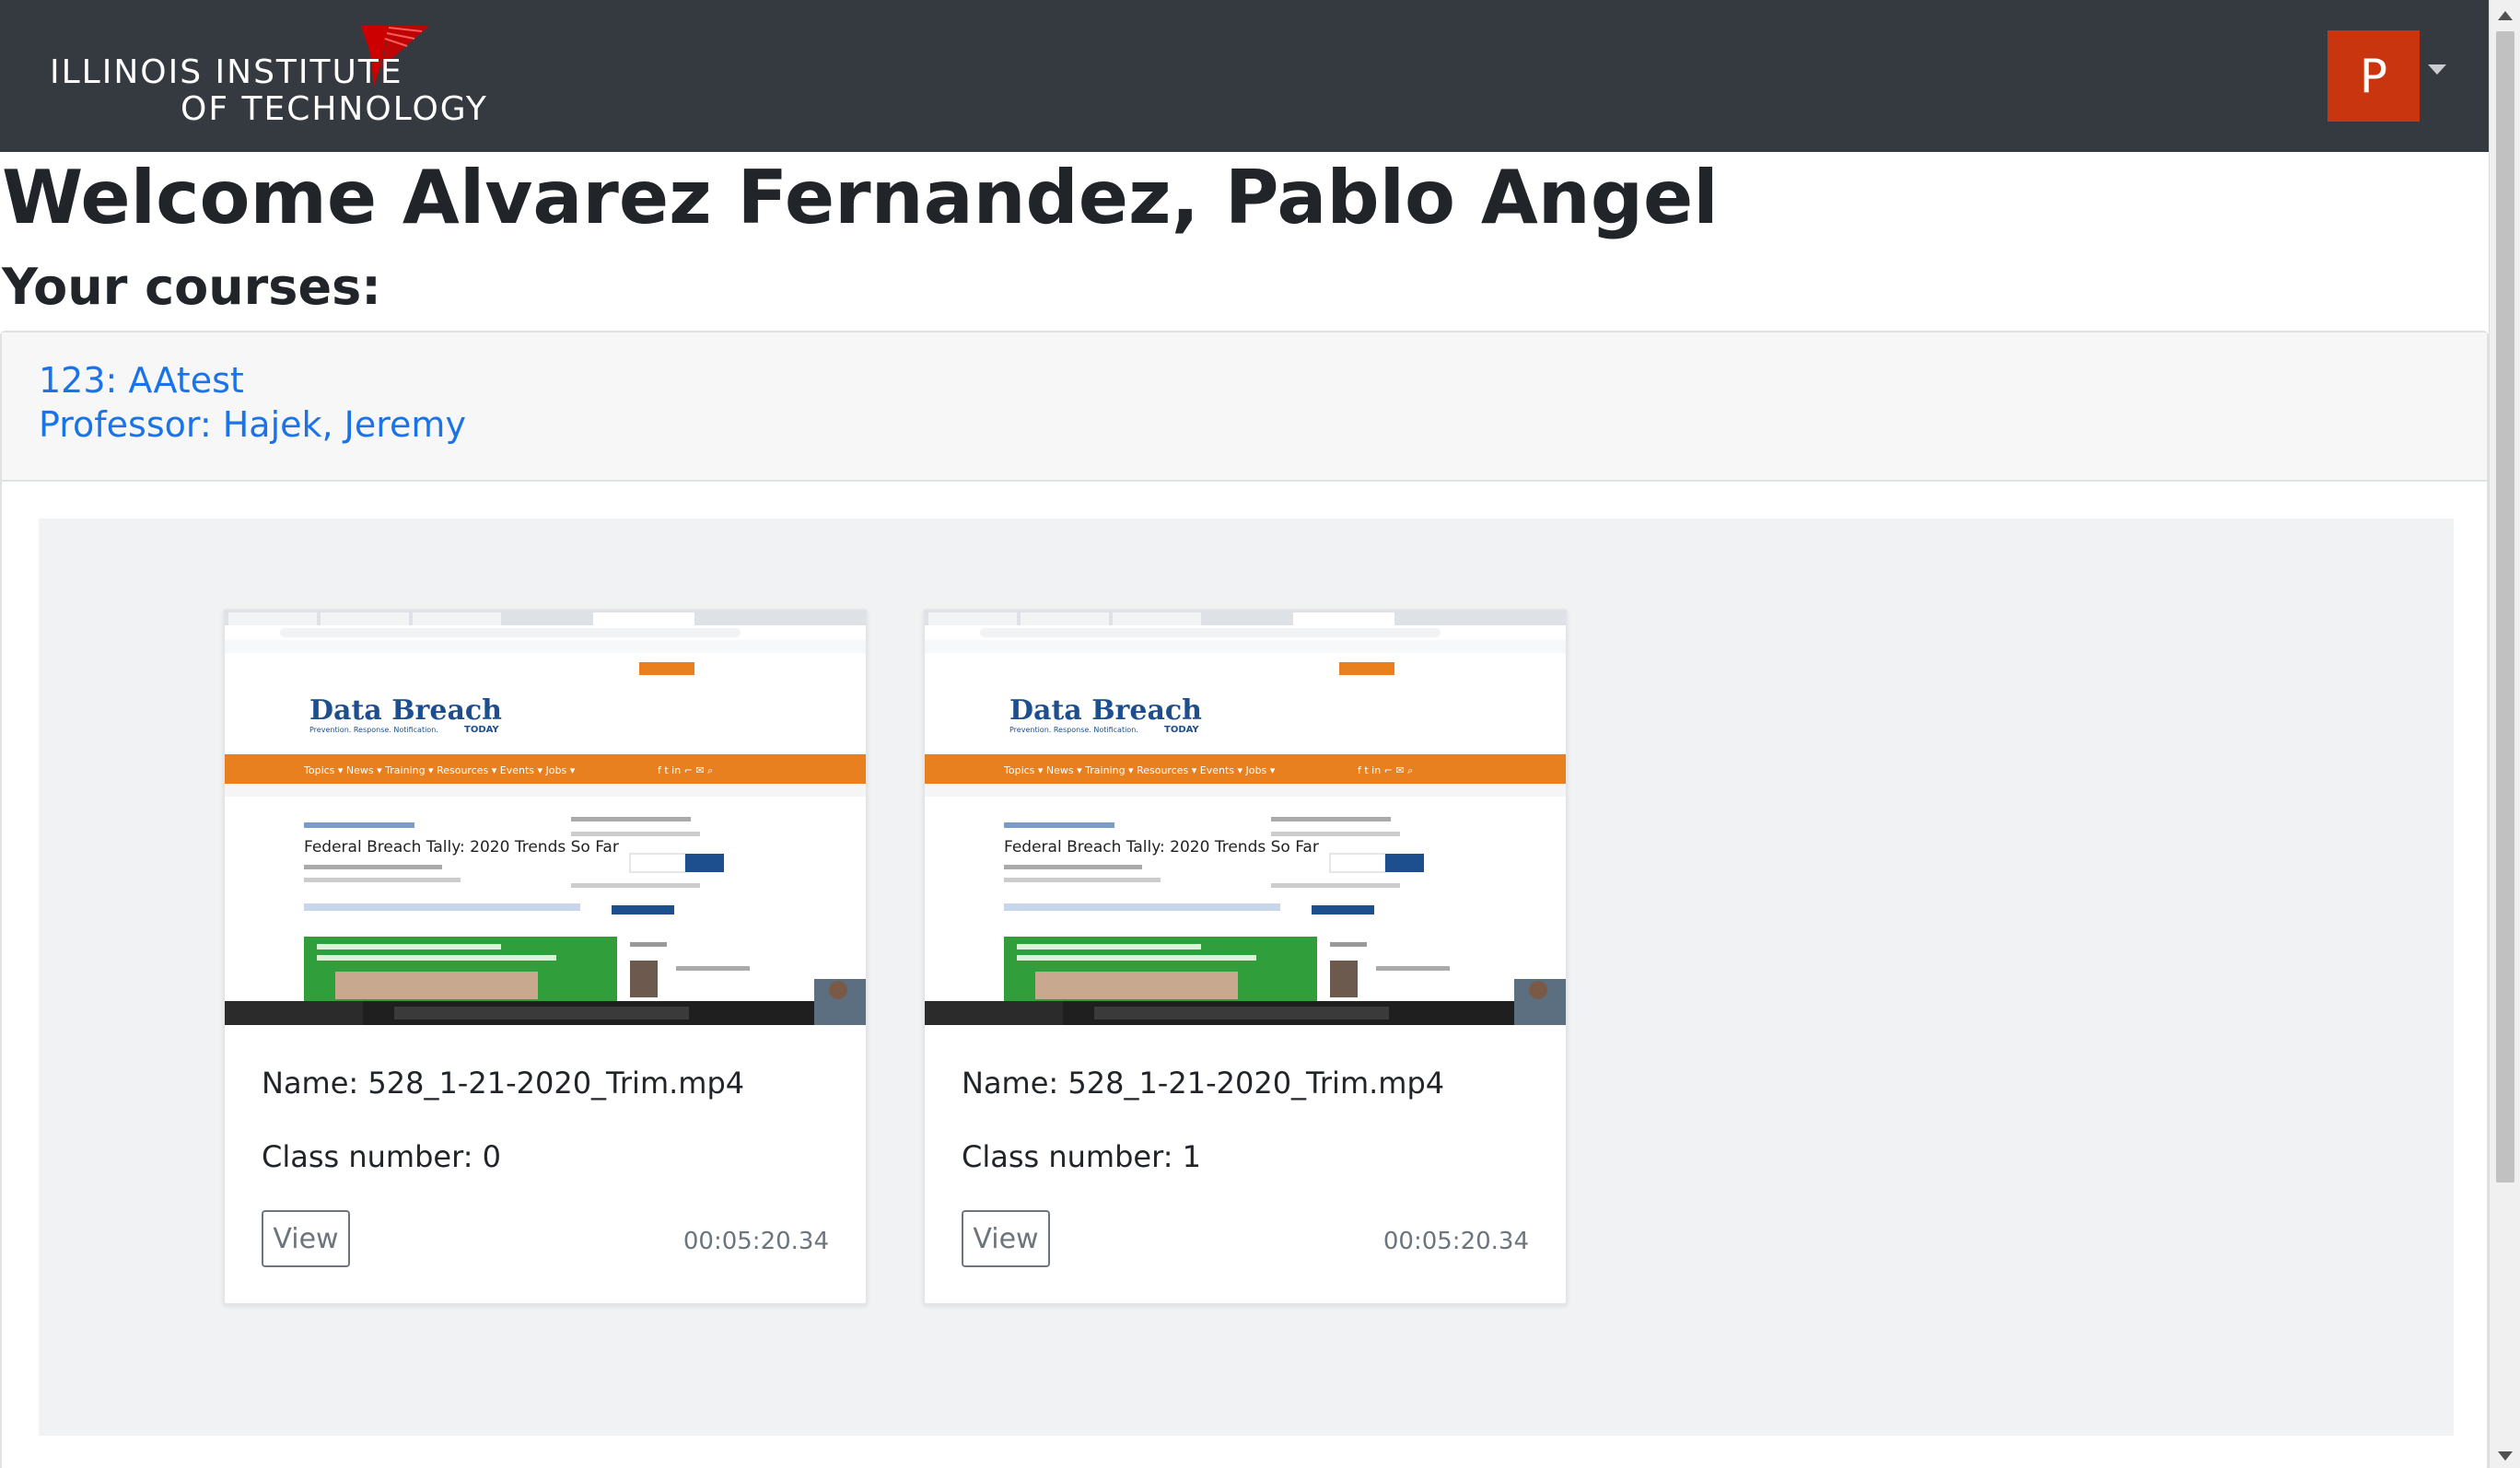 Image resolution: width=2520 pixels, height=1468 pixels. I want to click on page-scrollbar, so click(2504, 734).